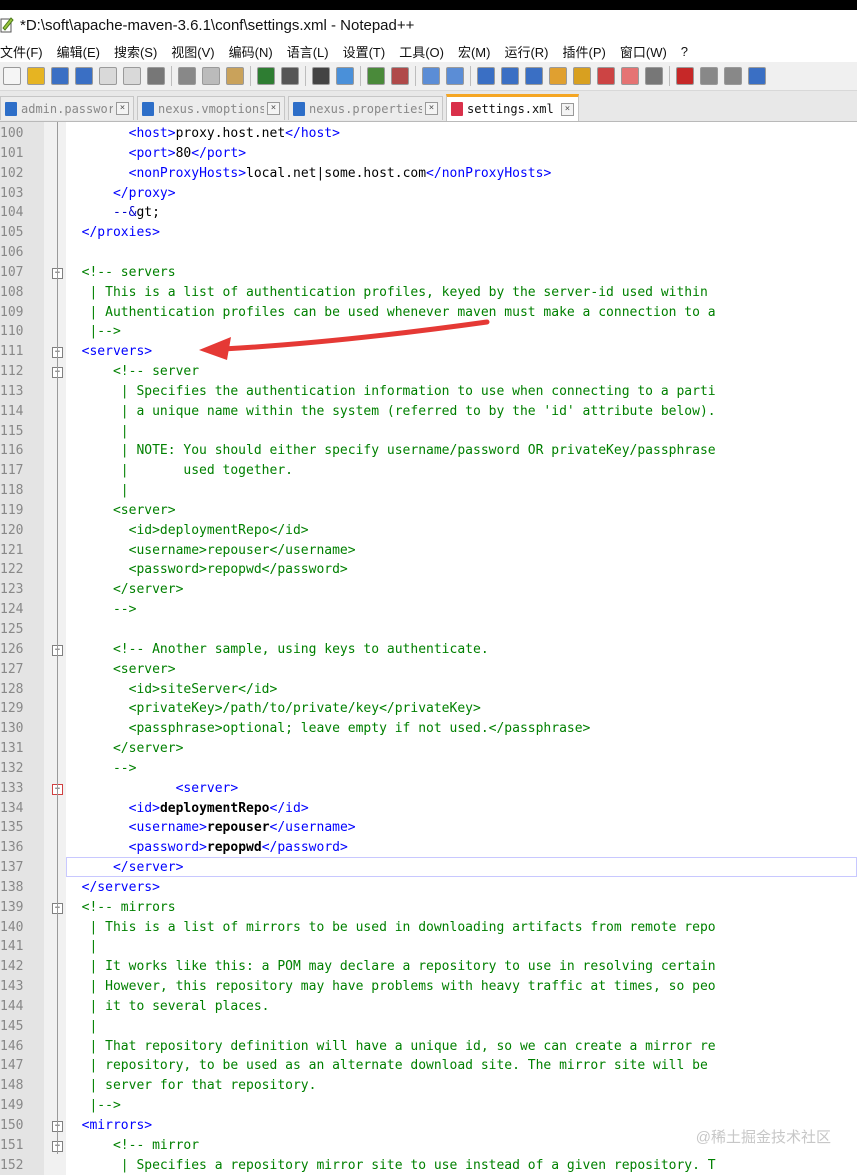  Describe the element at coordinates (455, 76) in the screenshot. I see `sync-horizontal-icon` at that location.